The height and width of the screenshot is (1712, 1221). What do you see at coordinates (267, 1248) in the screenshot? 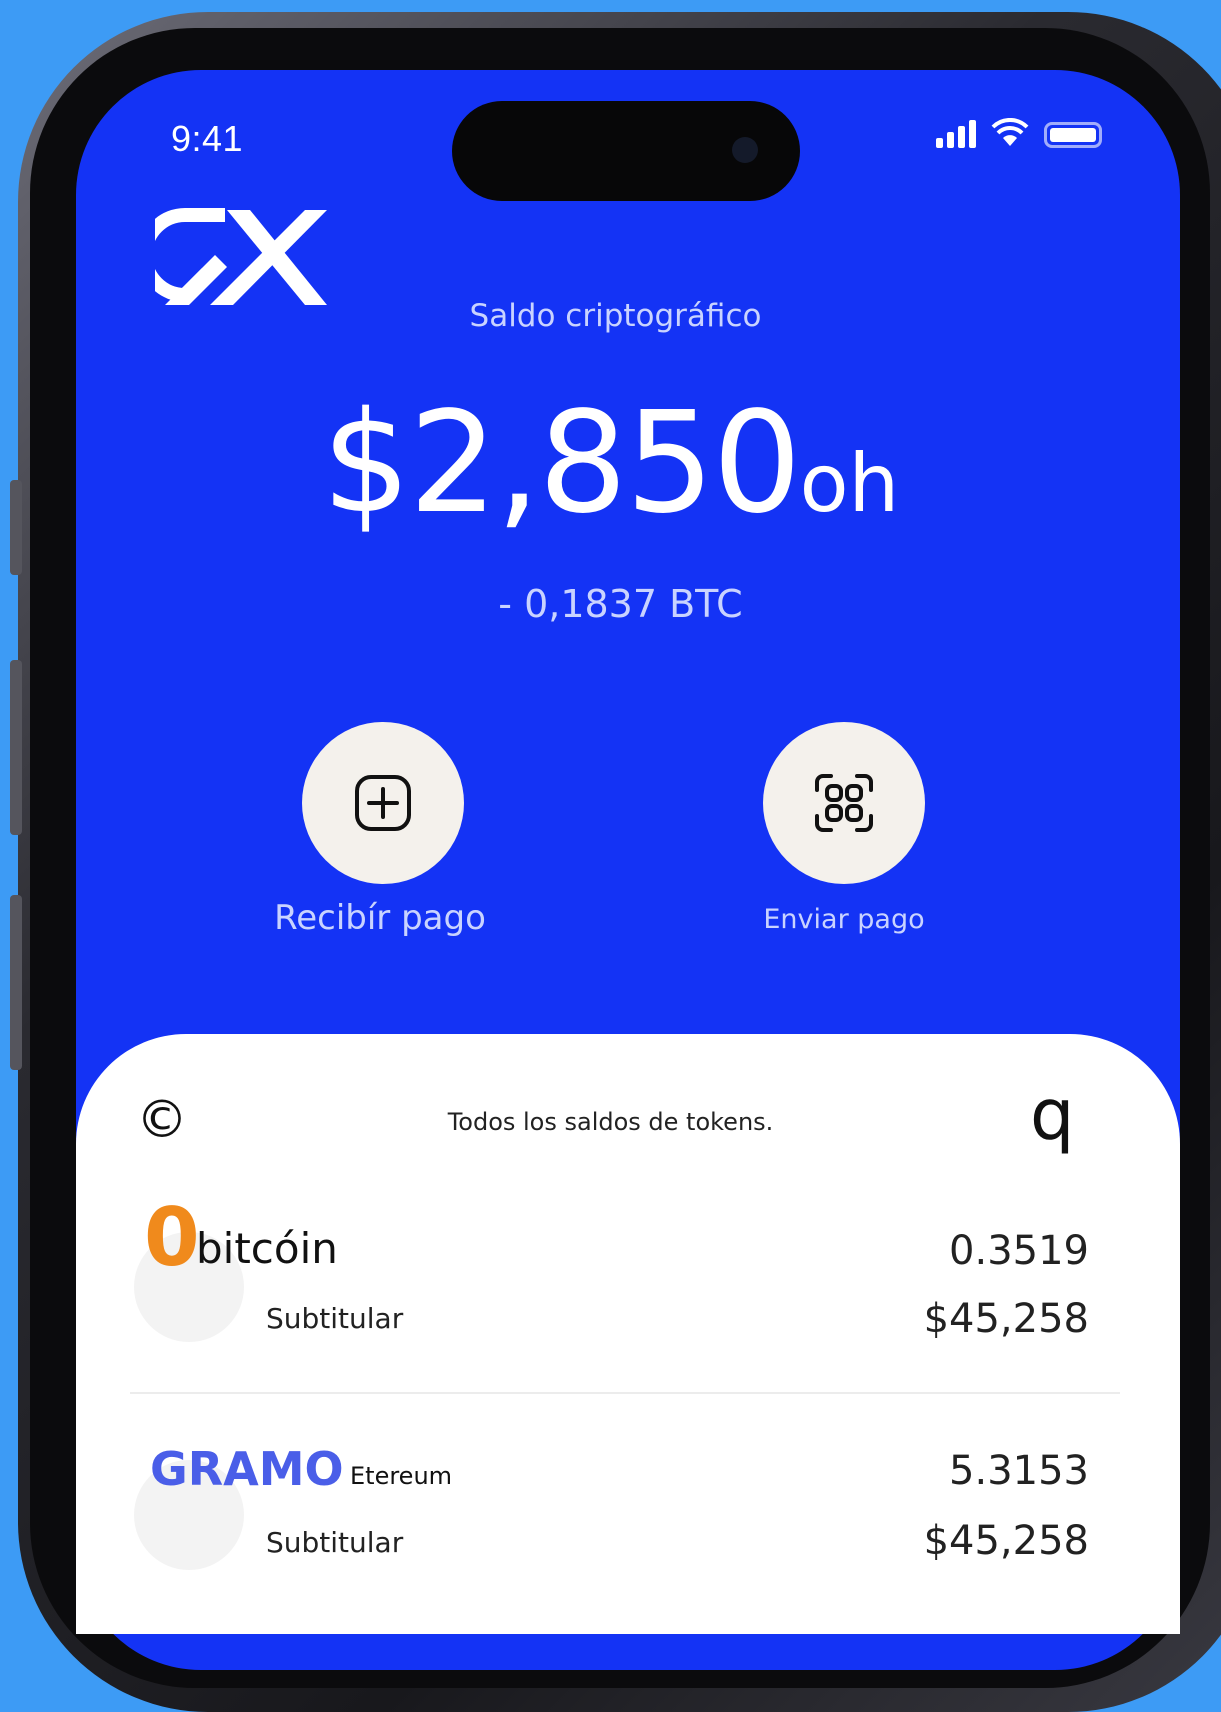
I see `token-name: bitcóin` at bounding box center [267, 1248].